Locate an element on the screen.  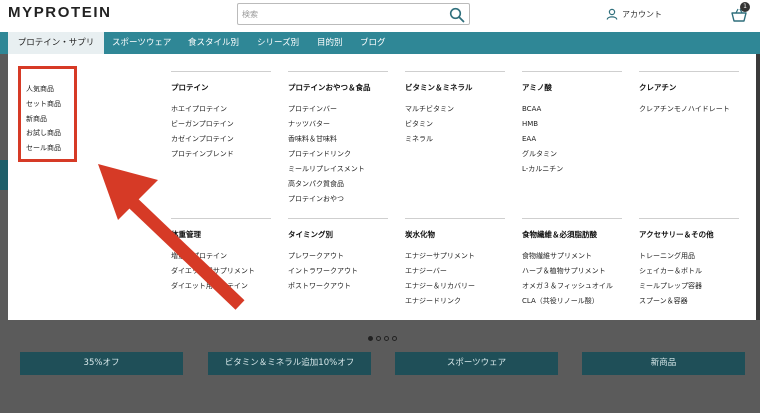
menu-link: エナジーバー is located at coordinates (455, 271).